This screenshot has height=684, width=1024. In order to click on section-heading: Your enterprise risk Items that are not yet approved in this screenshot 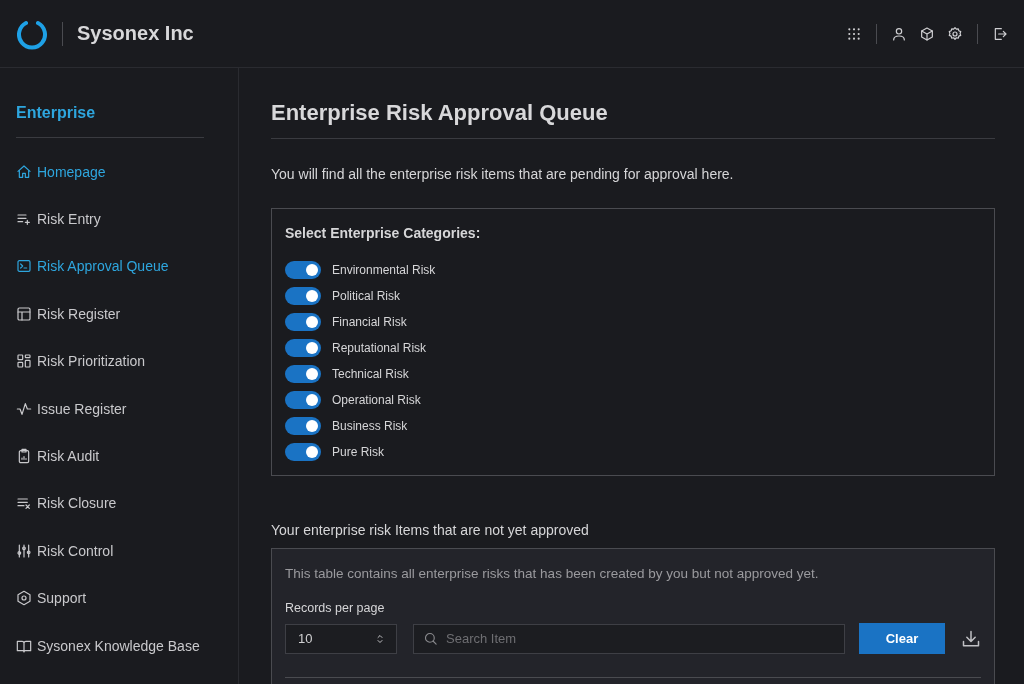, I will do `click(430, 530)`.